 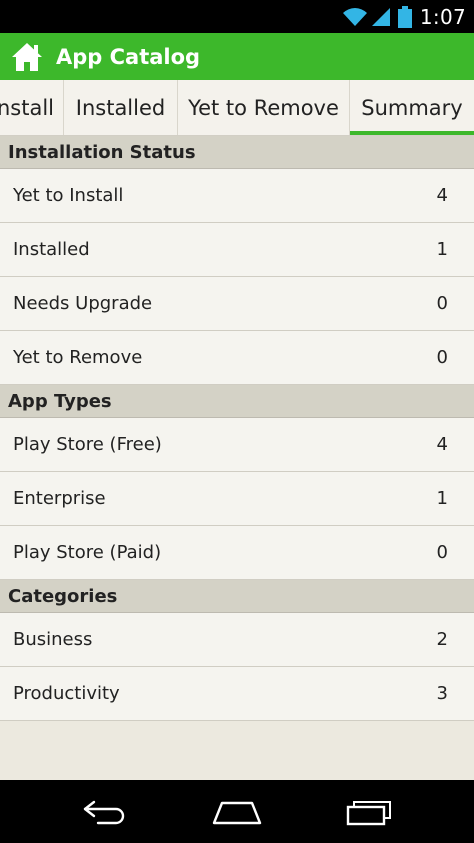 What do you see at coordinates (442, 693) in the screenshot?
I see `row-count: 3` at bounding box center [442, 693].